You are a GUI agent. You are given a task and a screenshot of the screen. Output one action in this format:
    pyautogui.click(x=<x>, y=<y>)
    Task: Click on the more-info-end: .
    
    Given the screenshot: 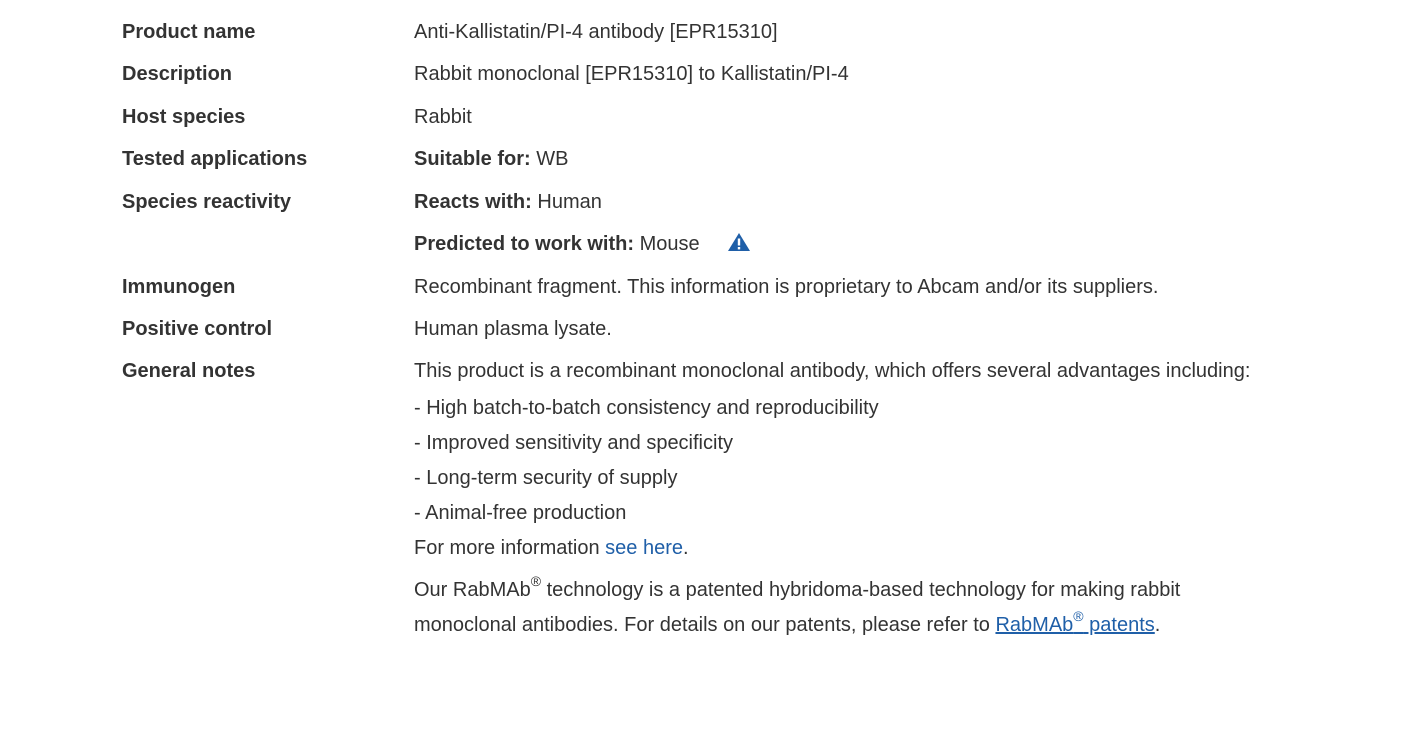 What is the action you would take?
    pyautogui.click(x=686, y=548)
    